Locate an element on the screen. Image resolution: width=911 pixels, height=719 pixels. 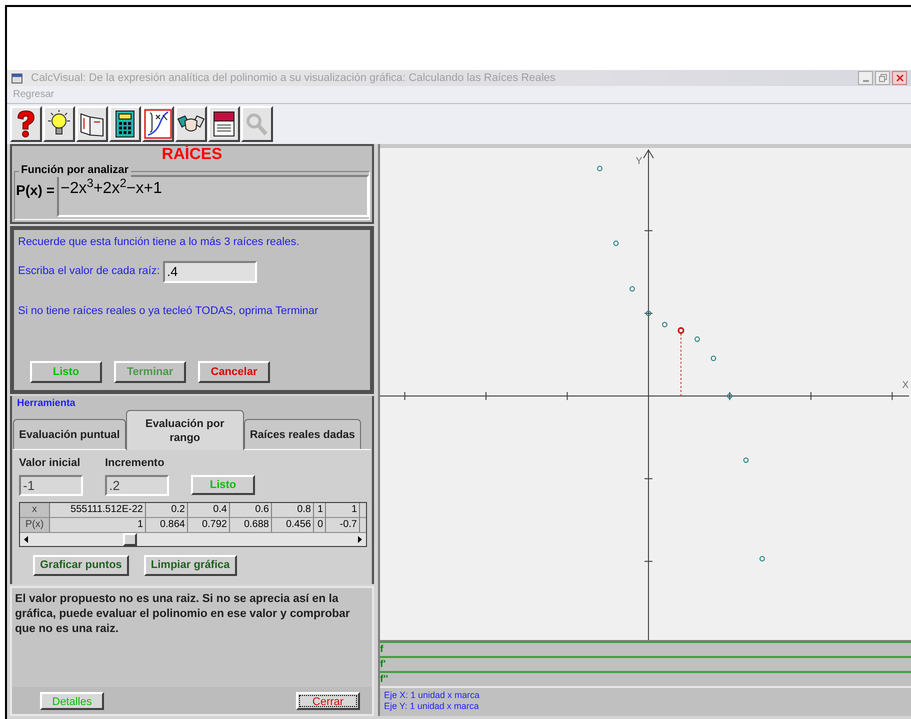
table-cell: 0.2 is located at coordinates (167, 509).